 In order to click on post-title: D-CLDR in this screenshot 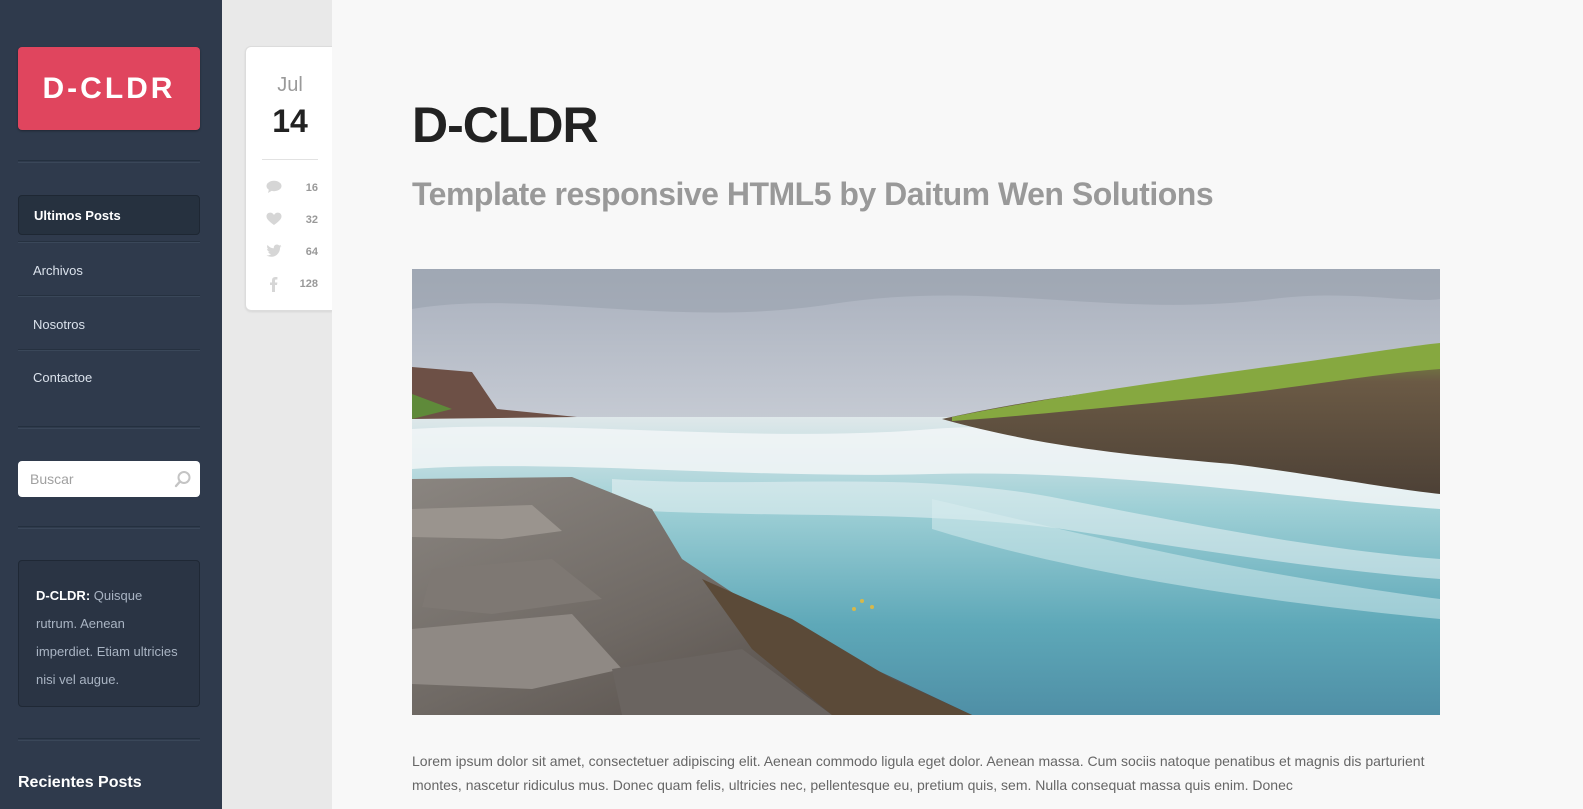, I will do `click(505, 125)`.